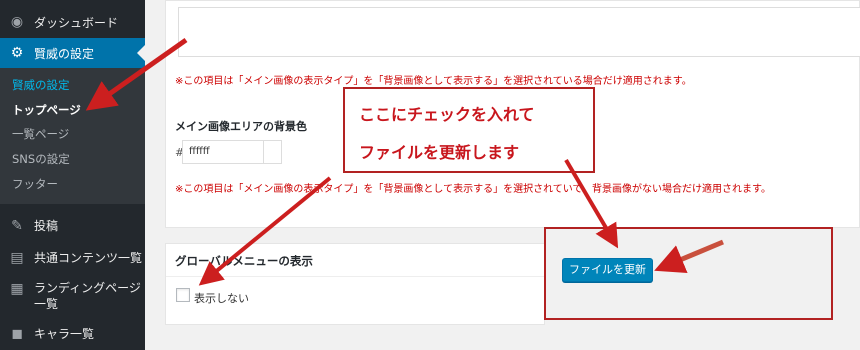  What do you see at coordinates (439, 152) in the screenshot?
I see `annotation-line-2: ファイルを更新します` at bounding box center [439, 152].